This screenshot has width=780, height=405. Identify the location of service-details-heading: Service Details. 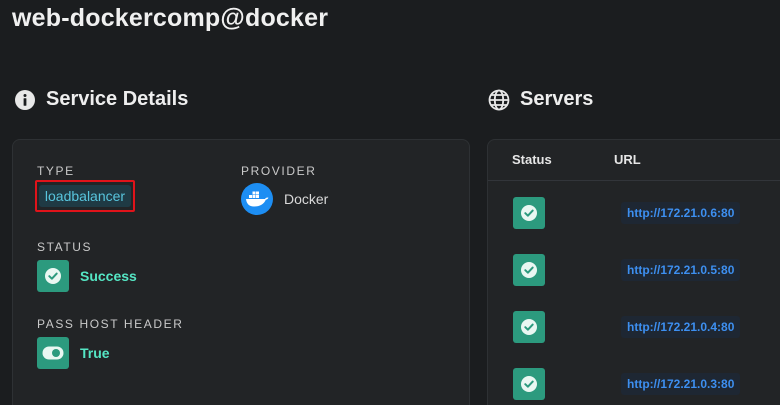
(101, 99).